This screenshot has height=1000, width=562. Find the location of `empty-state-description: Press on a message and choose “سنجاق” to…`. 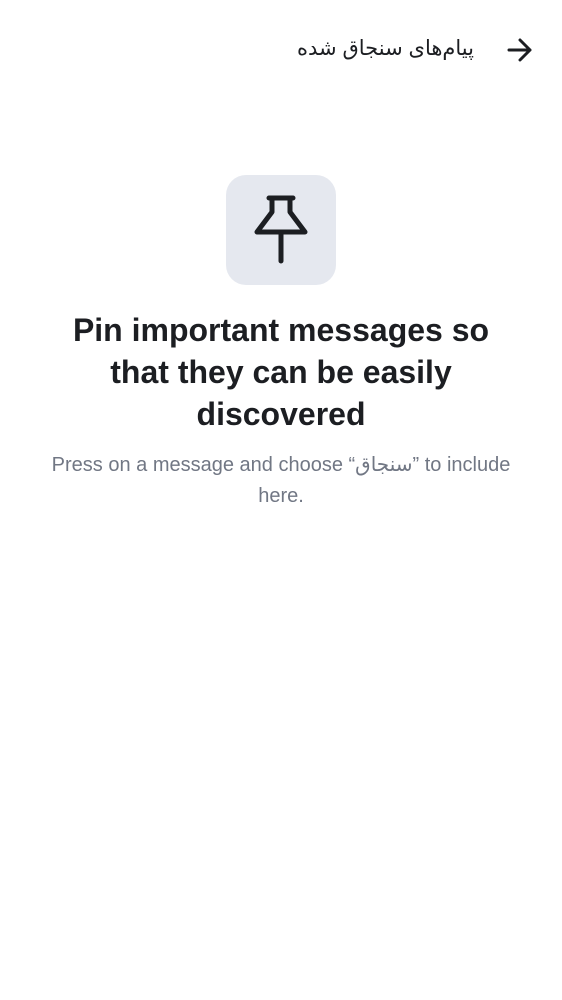

empty-state-description: Press on a message and choose “سنجاق” to… is located at coordinates (281, 480).